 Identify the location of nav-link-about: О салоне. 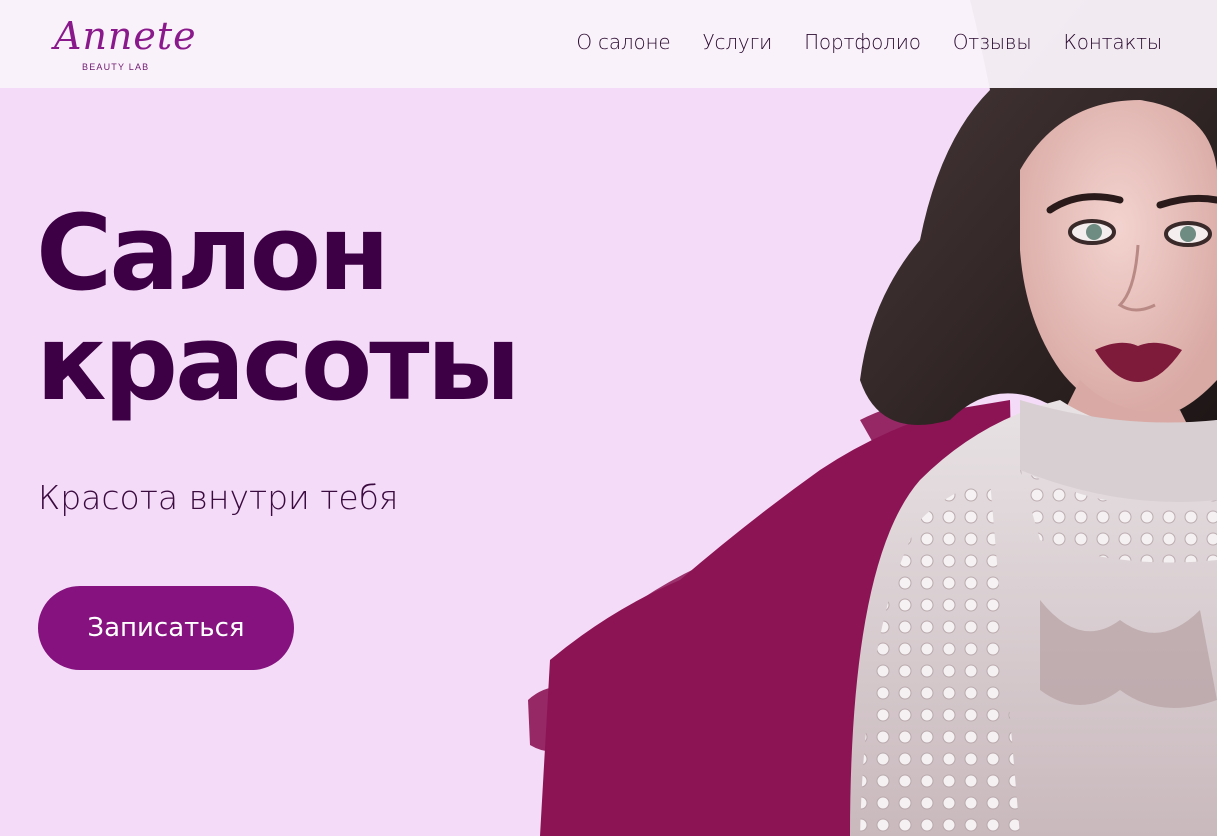
(623, 42).